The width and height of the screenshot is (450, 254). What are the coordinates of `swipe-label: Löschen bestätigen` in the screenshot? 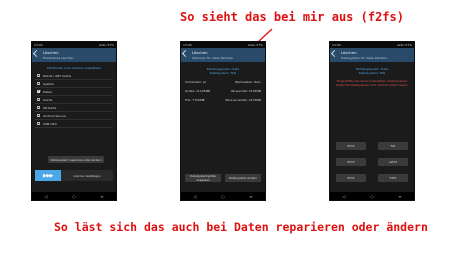 It's located at (87, 175).